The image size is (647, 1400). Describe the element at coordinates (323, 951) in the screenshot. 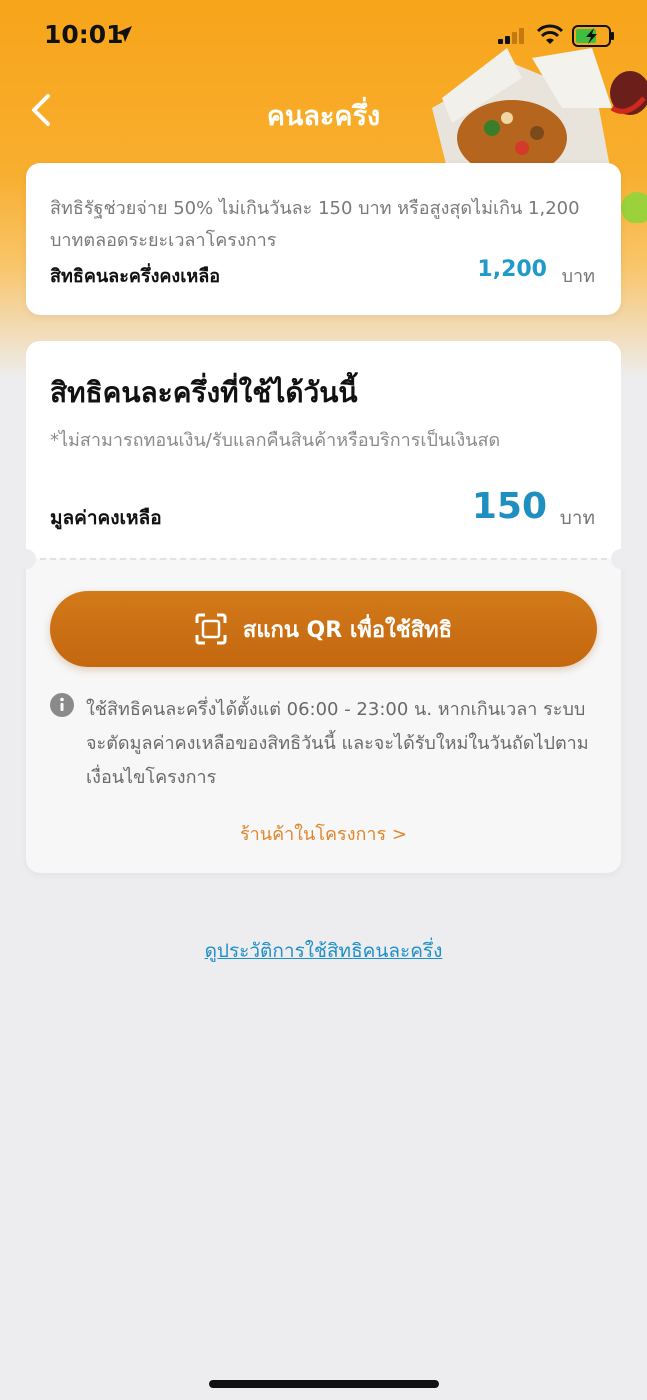

I see `usage-history-link: ดูประวัติการใช้สิทธิคนละครึ่ง` at that location.